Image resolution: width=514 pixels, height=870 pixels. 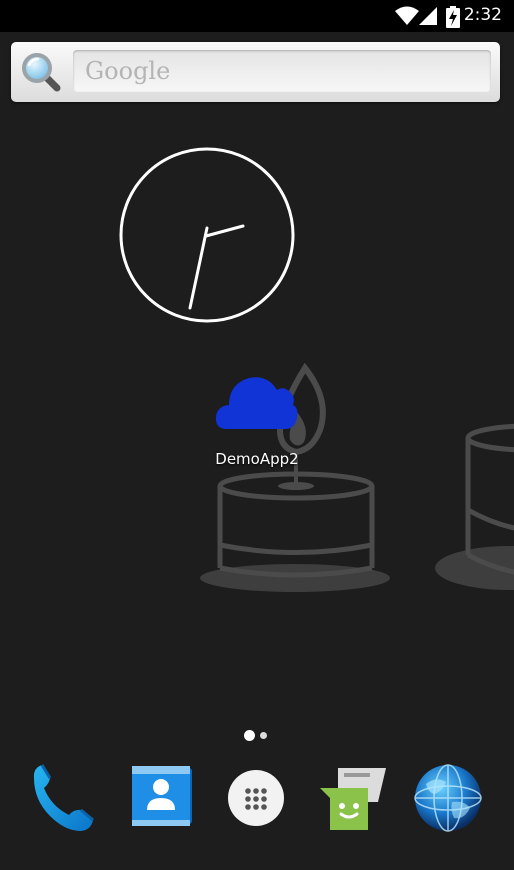 I want to click on phone-icon, so click(x=61, y=798).